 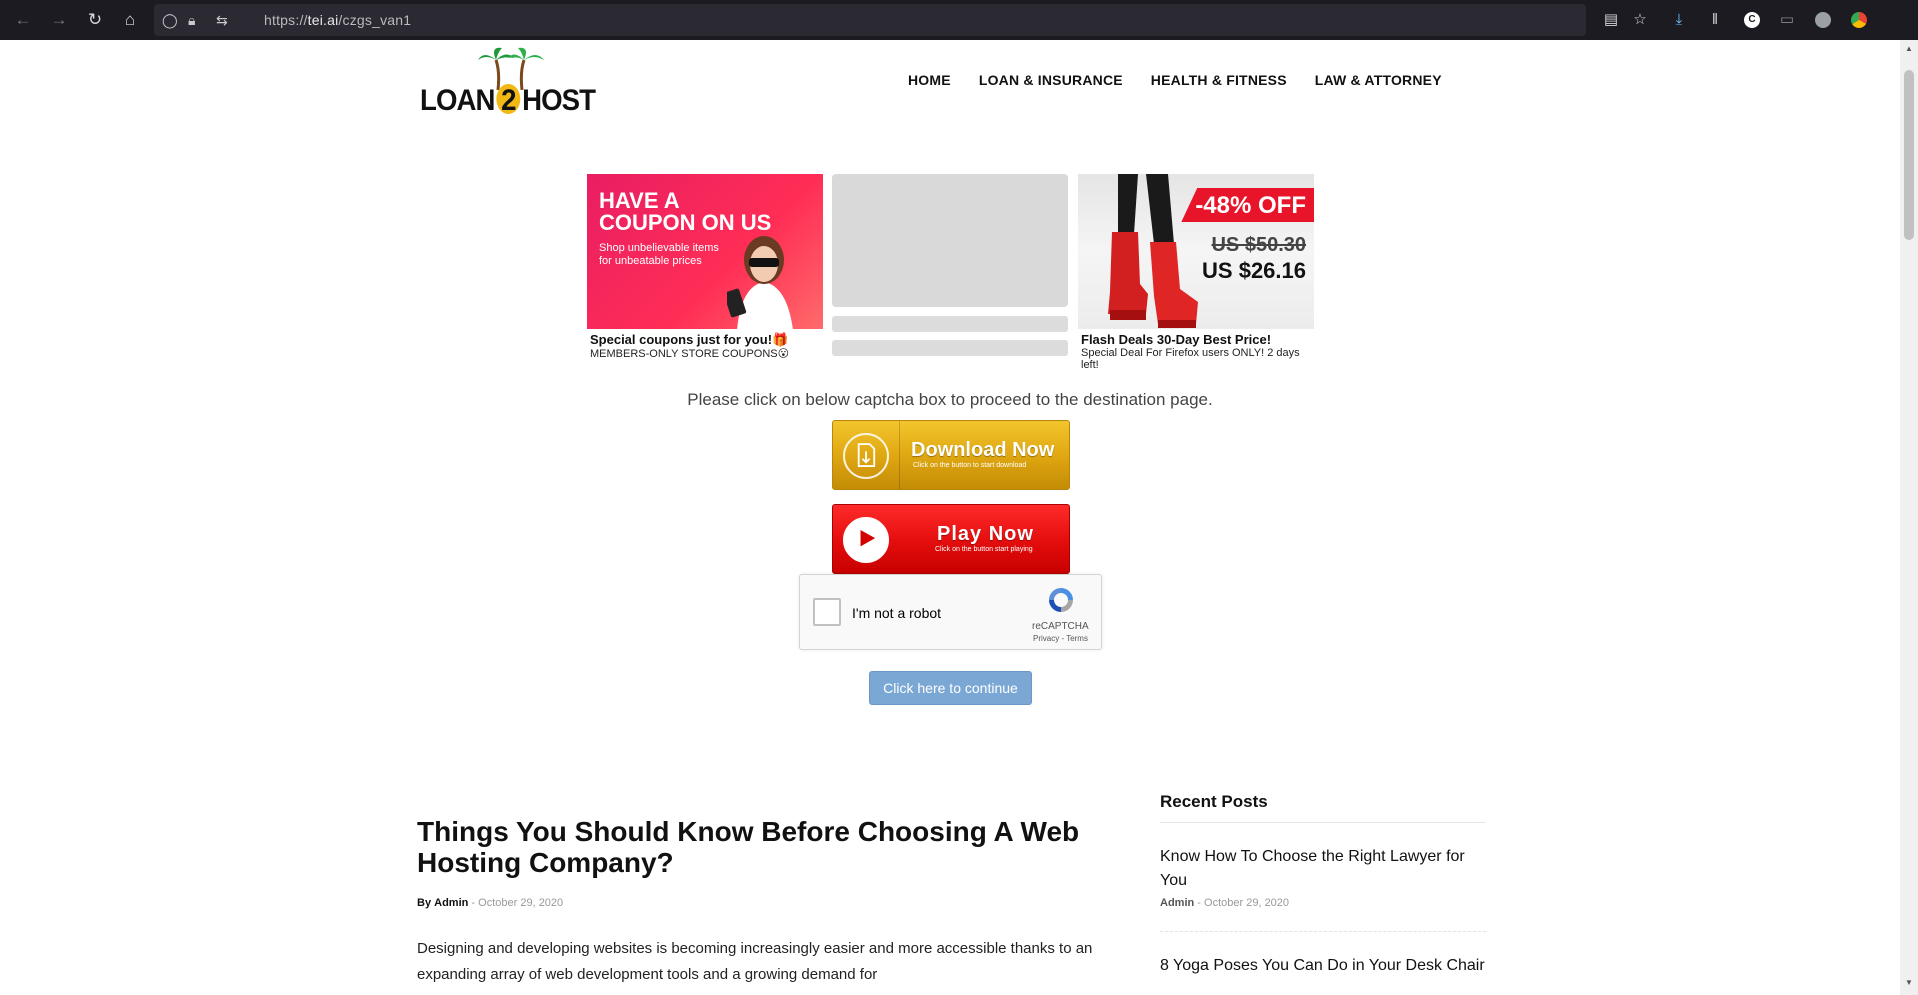 What do you see at coordinates (1679, 20) in the screenshot?
I see `download-icon: ⤓` at bounding box center [1679, 20].